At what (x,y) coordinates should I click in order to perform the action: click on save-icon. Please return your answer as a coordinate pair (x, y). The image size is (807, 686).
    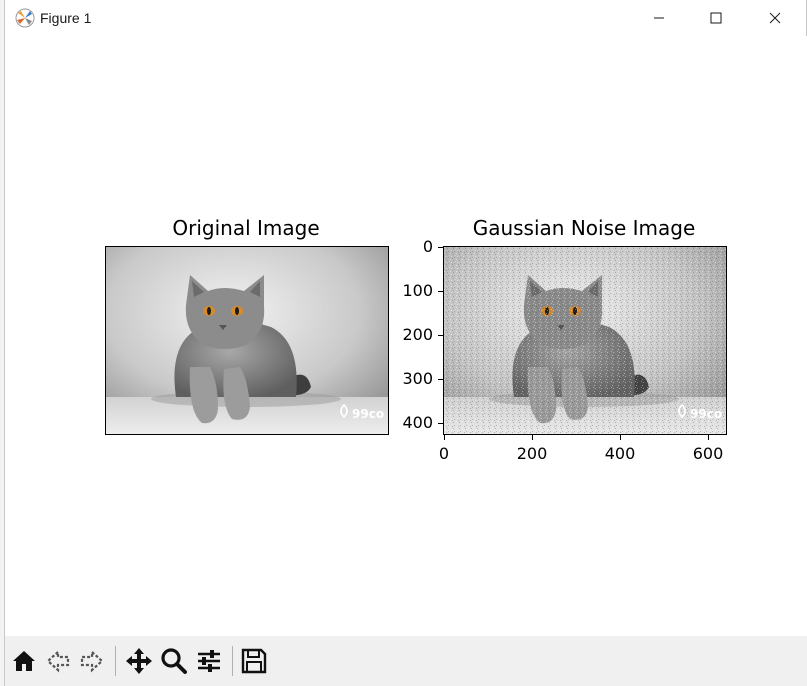
    Looking at the image, I should click on (254, 661).